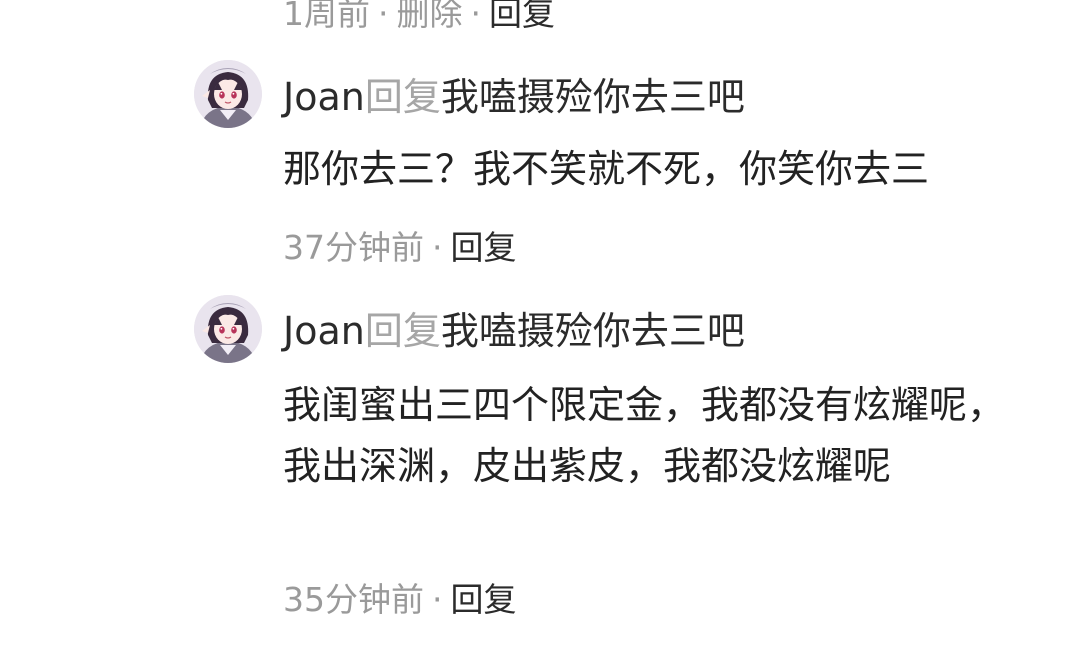 This screenshot has height=662, width=1080. What do you see at coordinates (606, 169) in the screenshot?
I see `comment-text: 那你去三？我不笑就不死，你笑你去三` at bounding box center [606, 169].